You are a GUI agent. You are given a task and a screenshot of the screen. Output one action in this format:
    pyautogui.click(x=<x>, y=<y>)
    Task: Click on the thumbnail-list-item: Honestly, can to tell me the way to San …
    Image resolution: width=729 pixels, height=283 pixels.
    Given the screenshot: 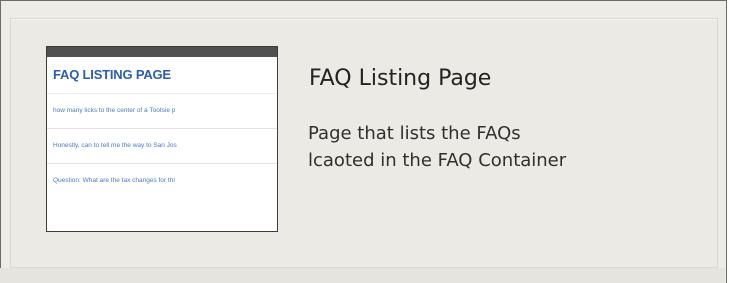 What is the action you would take?
    pyautogui.click(x=162, y=145)
    